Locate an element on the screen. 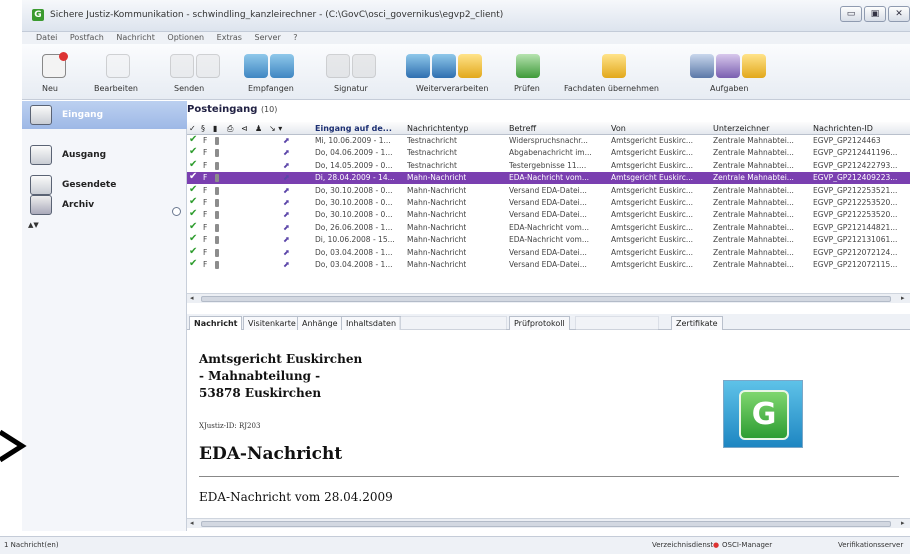  menu-optionen: Optionen is located at coordinates (185, 37).